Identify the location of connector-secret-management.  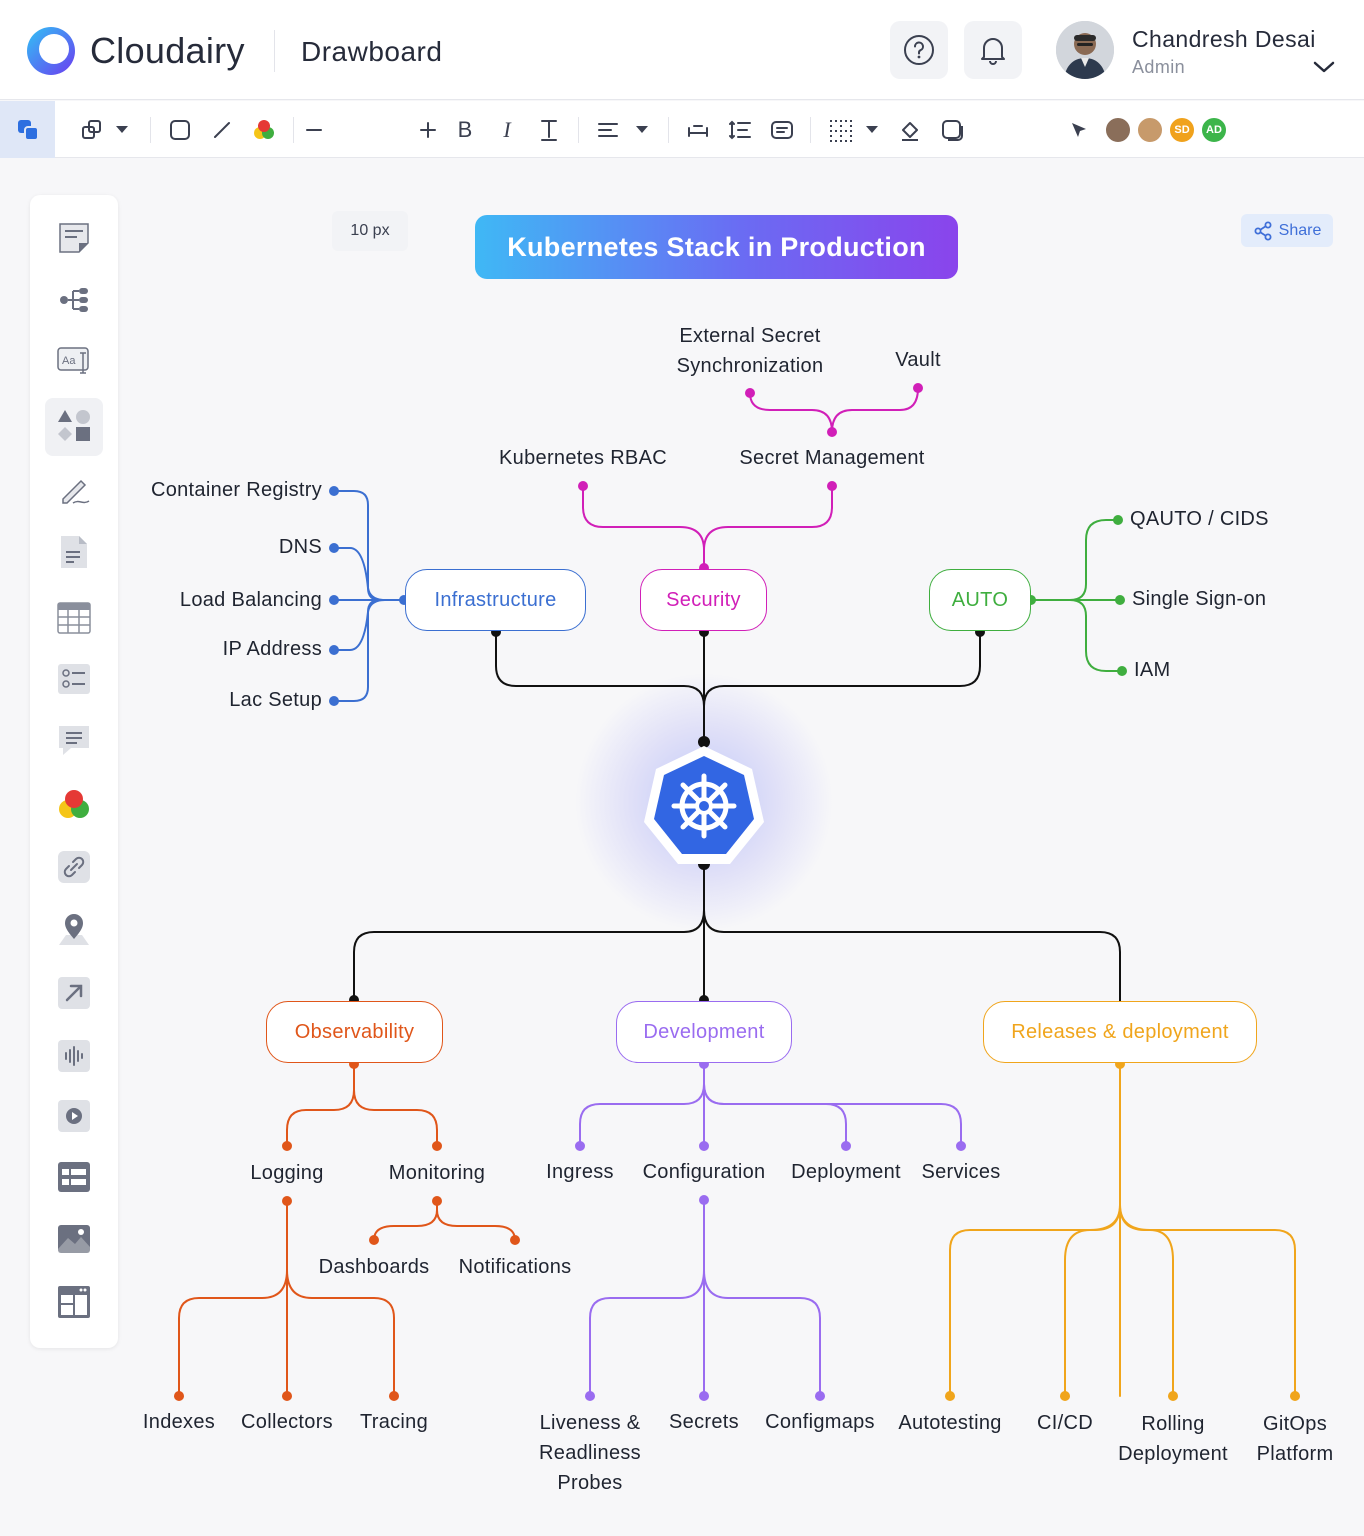
(768, 527).